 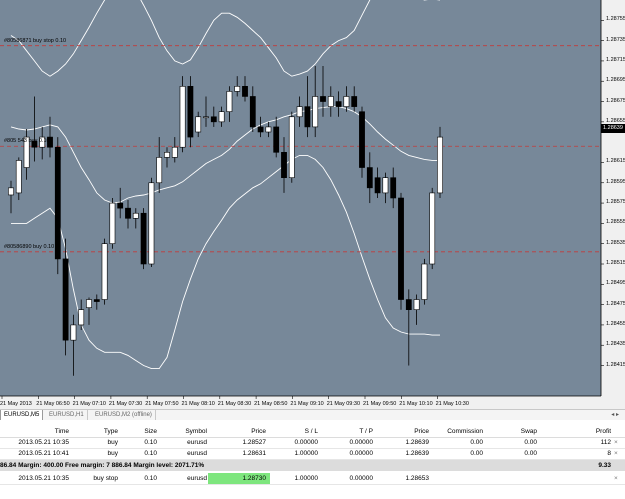 What do you see at coordinates (343, 404) in the screenshot?
I see `time-label: 21 May 09:30` at bounding box center [343, 404].